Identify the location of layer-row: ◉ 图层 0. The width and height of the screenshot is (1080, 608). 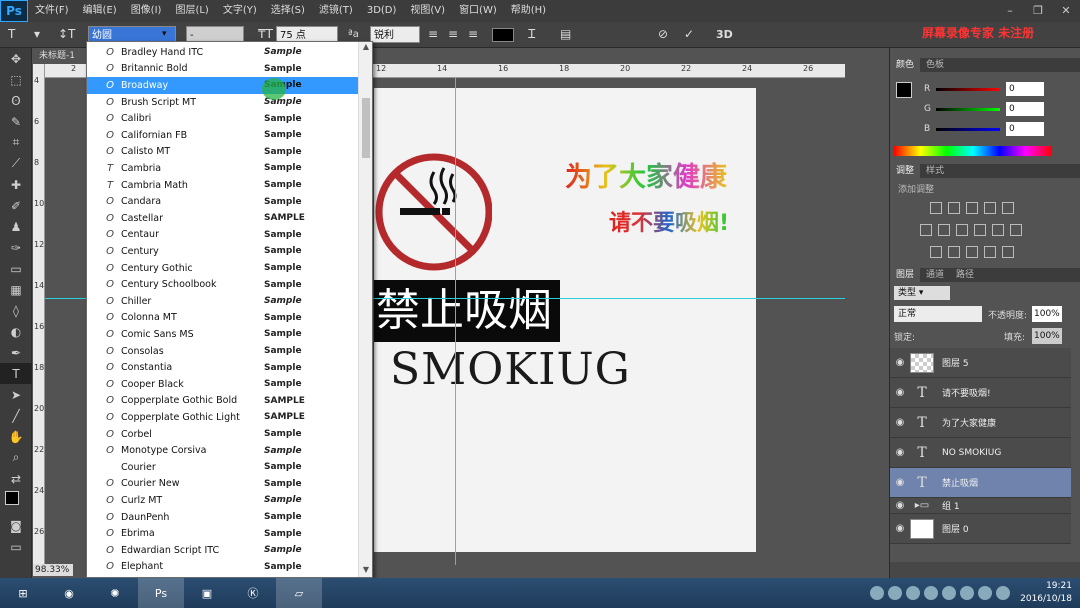
(980, 529).